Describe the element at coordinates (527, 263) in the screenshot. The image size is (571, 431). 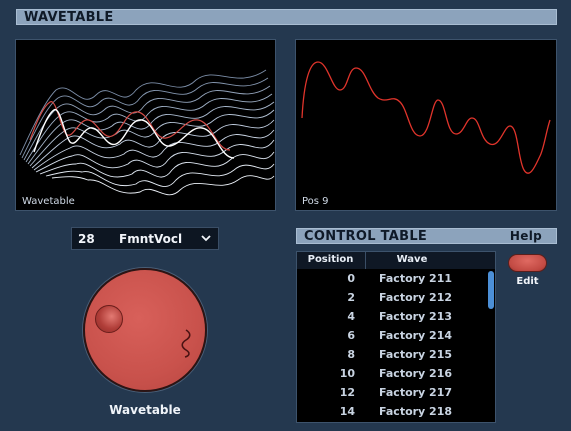
I see `edit-button` at that location.